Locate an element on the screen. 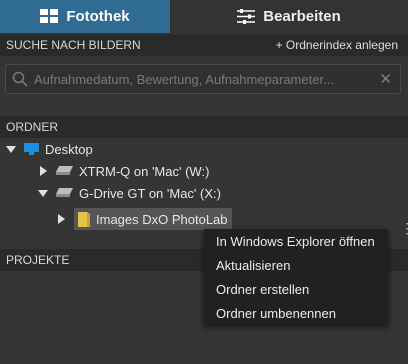 The height and width of the screenshot is (364, 408). menu-item-create-folder: Ordner erstellen is located at coordinates (296, 289).